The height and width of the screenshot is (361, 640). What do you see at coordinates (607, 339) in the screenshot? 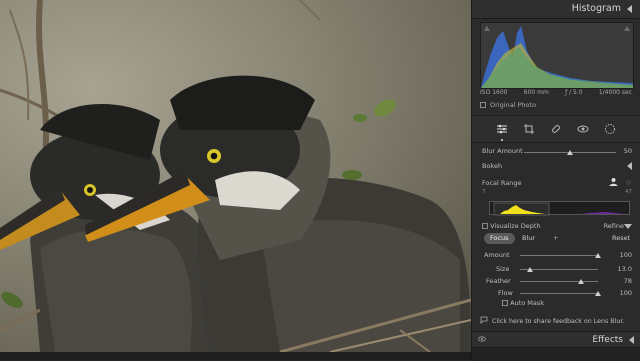
I see `effects-title: Effects` at bounding box center [607, 339].